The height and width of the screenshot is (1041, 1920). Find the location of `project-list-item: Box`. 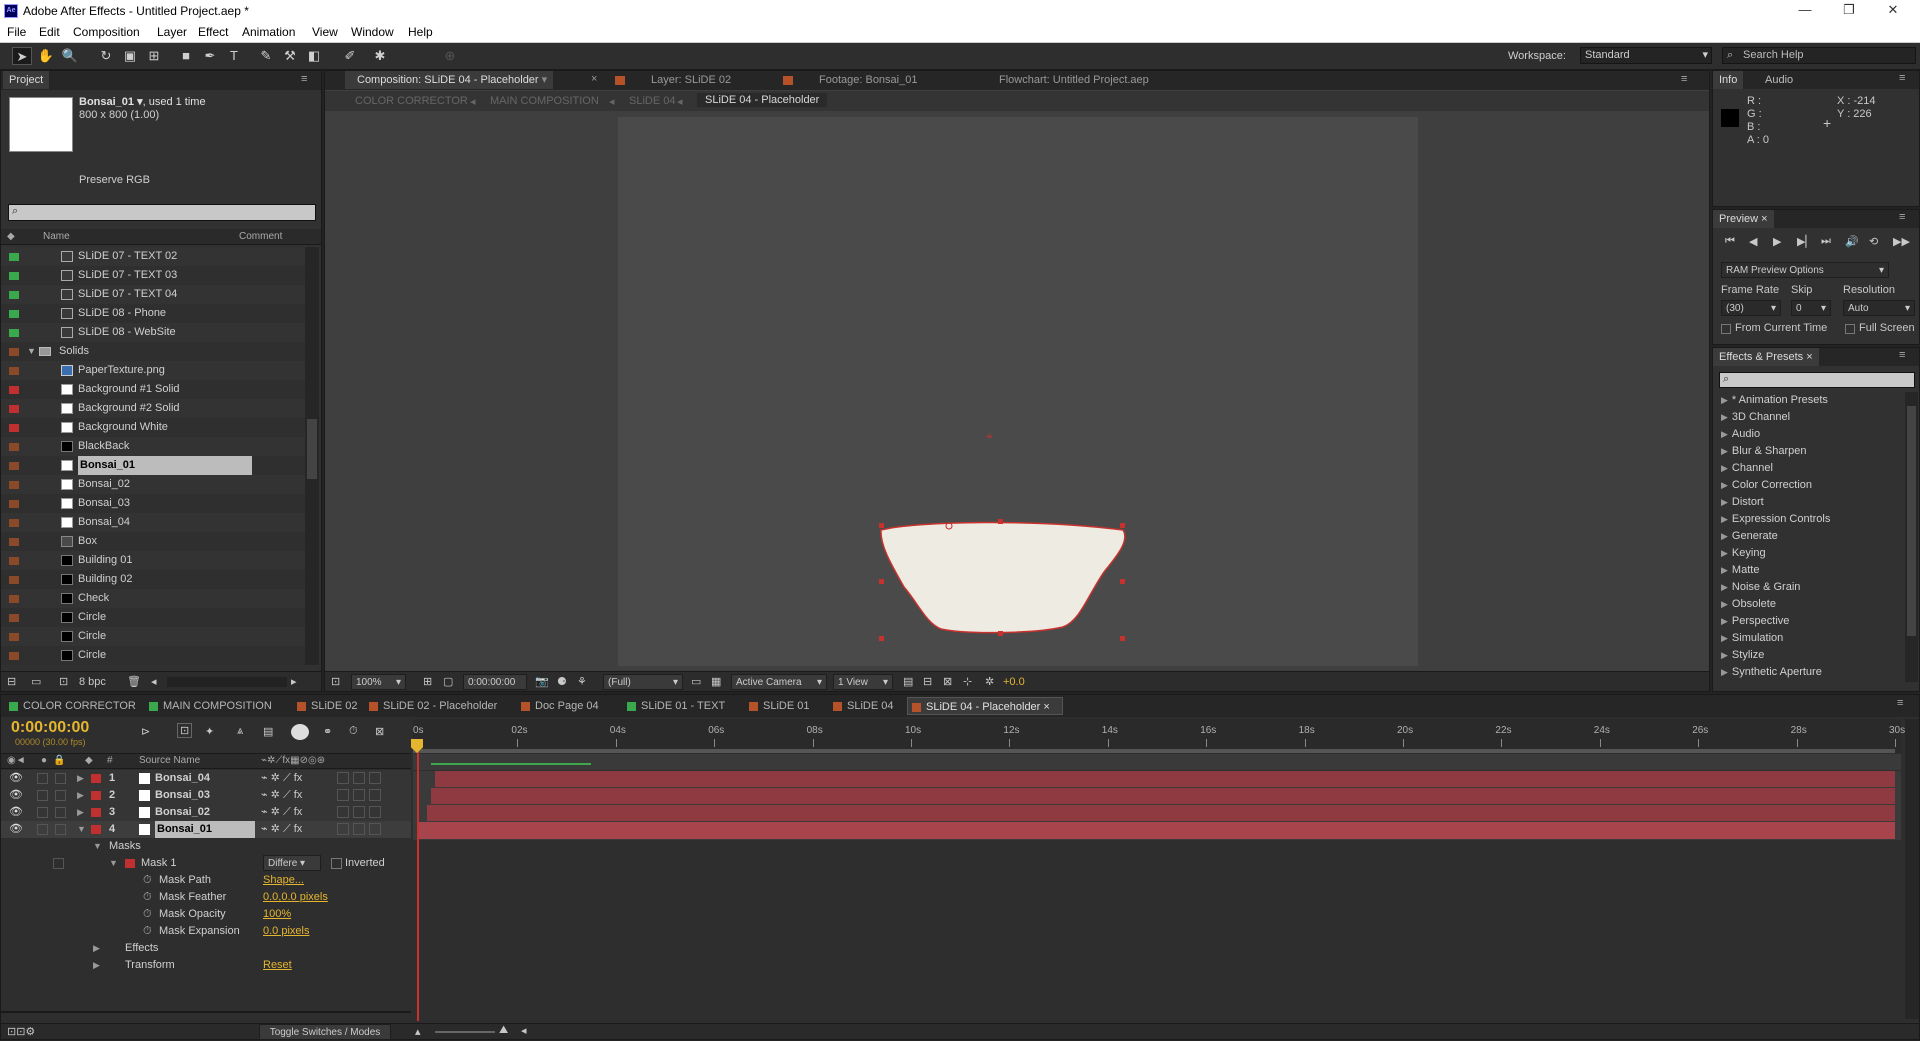

project-list-item: Box is located at coordinates (153, 541).